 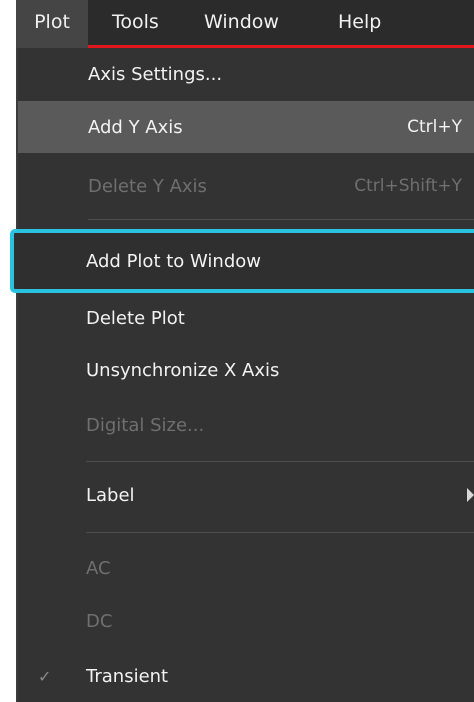 What do you see at coordinates (147, 186) in the screenshot?
I see `menu-item-label: Delete Y Axis` at bounding box center [147, 186].